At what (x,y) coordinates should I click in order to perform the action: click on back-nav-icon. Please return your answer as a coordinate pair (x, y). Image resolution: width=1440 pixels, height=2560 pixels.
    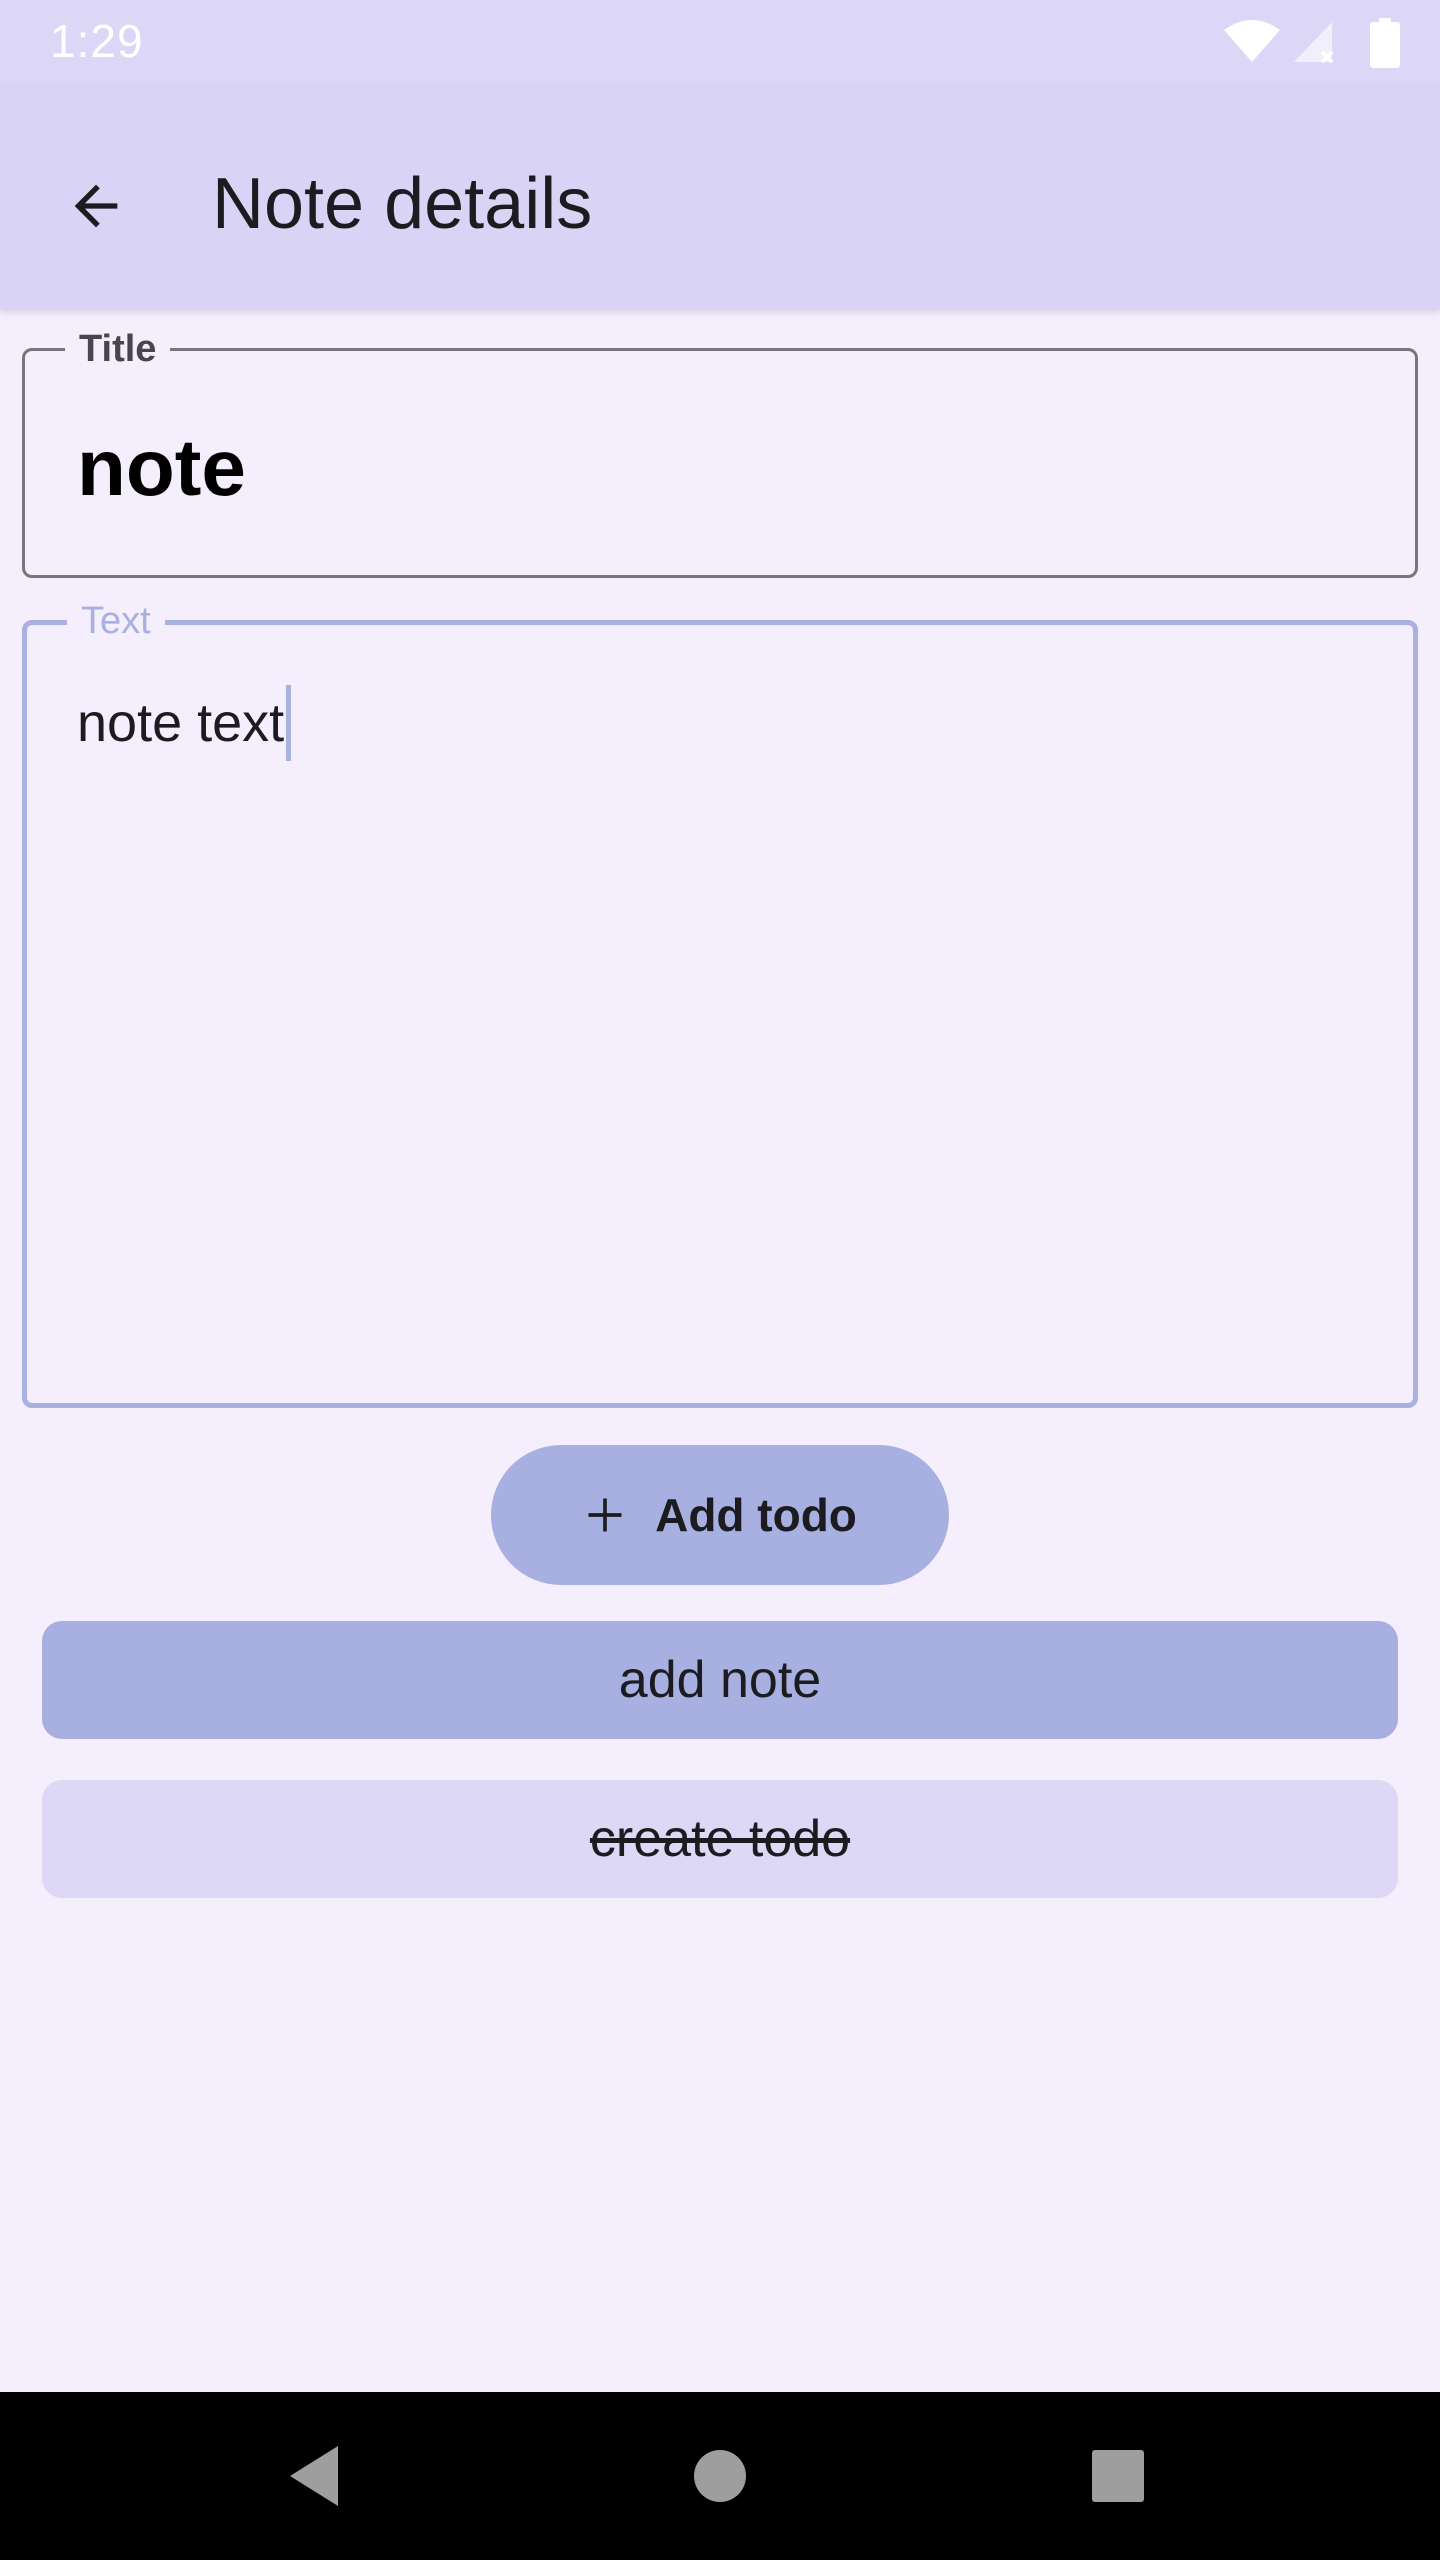
    Looking at the image, I should click on (318, 2476).